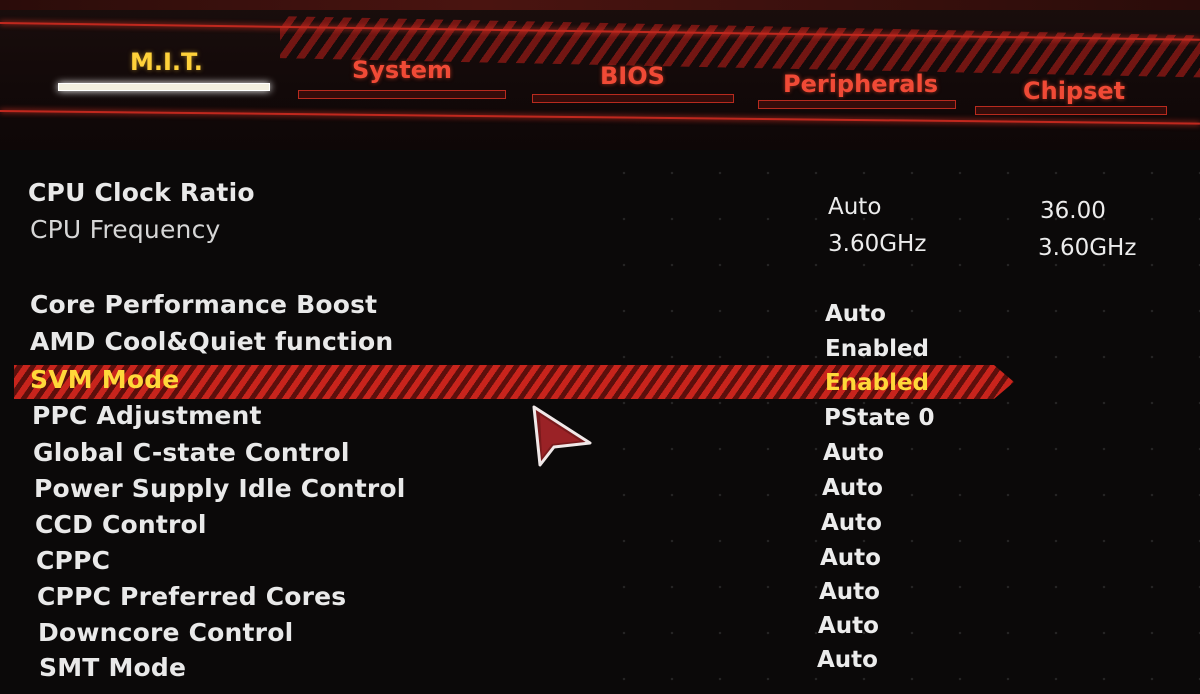  Describe the element at coordinates (164, 87) in the screenshot. I see `tab-mit-underline` at that location.